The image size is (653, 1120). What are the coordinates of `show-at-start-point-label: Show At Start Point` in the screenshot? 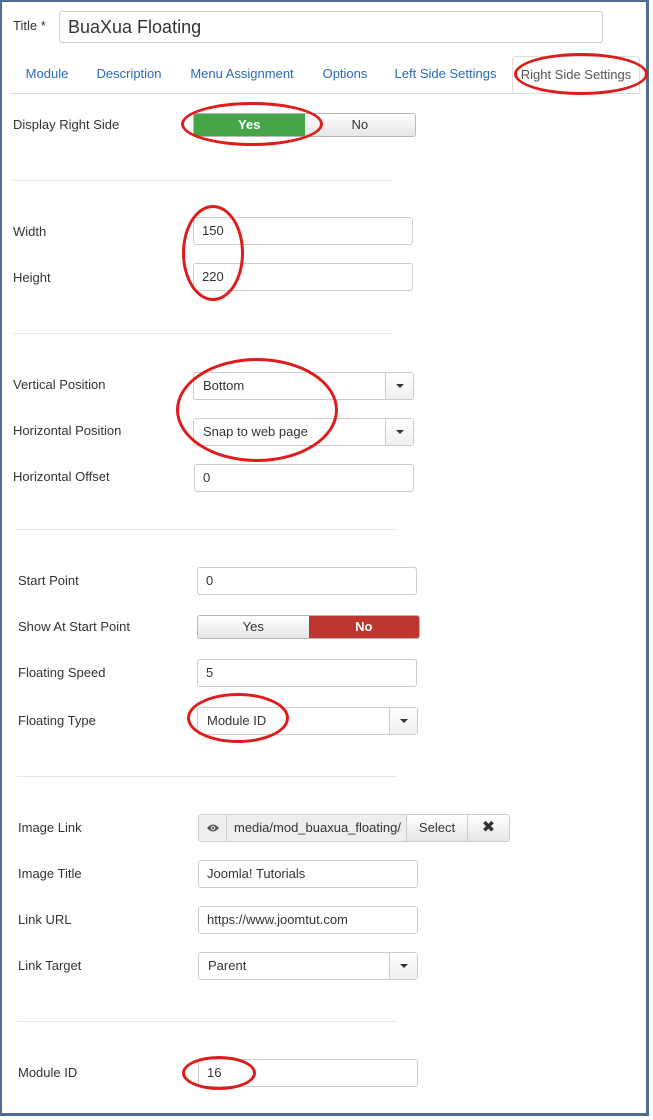 It's located at (74, 626).